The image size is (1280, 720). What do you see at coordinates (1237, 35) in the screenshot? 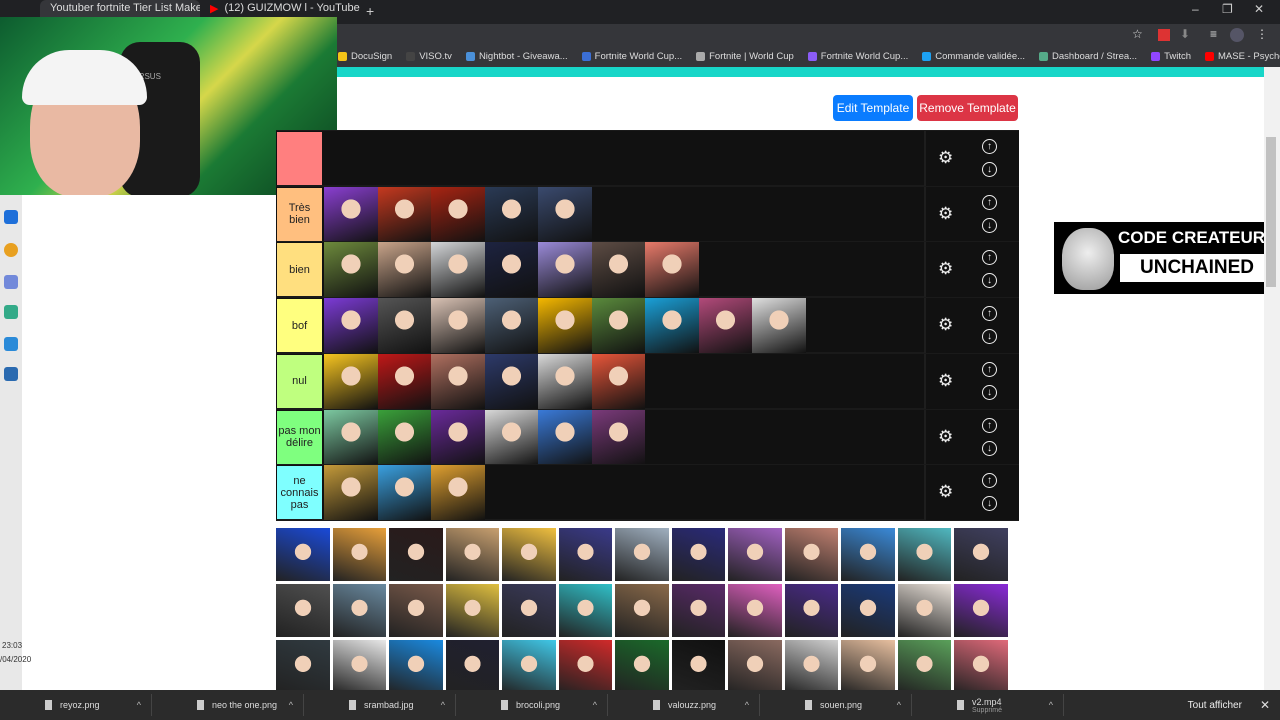
I see `avatar` at bounding box center [1237, 35].